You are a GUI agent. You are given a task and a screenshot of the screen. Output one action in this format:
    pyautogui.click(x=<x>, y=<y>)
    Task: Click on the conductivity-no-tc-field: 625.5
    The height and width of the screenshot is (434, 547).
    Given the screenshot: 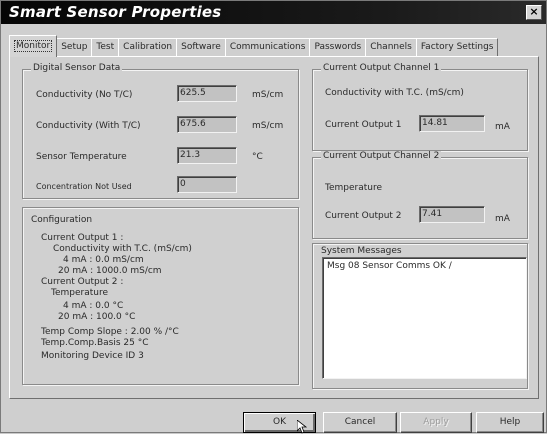 What is the action you would take?
    pyautogui.click(x=207, y=93)
    